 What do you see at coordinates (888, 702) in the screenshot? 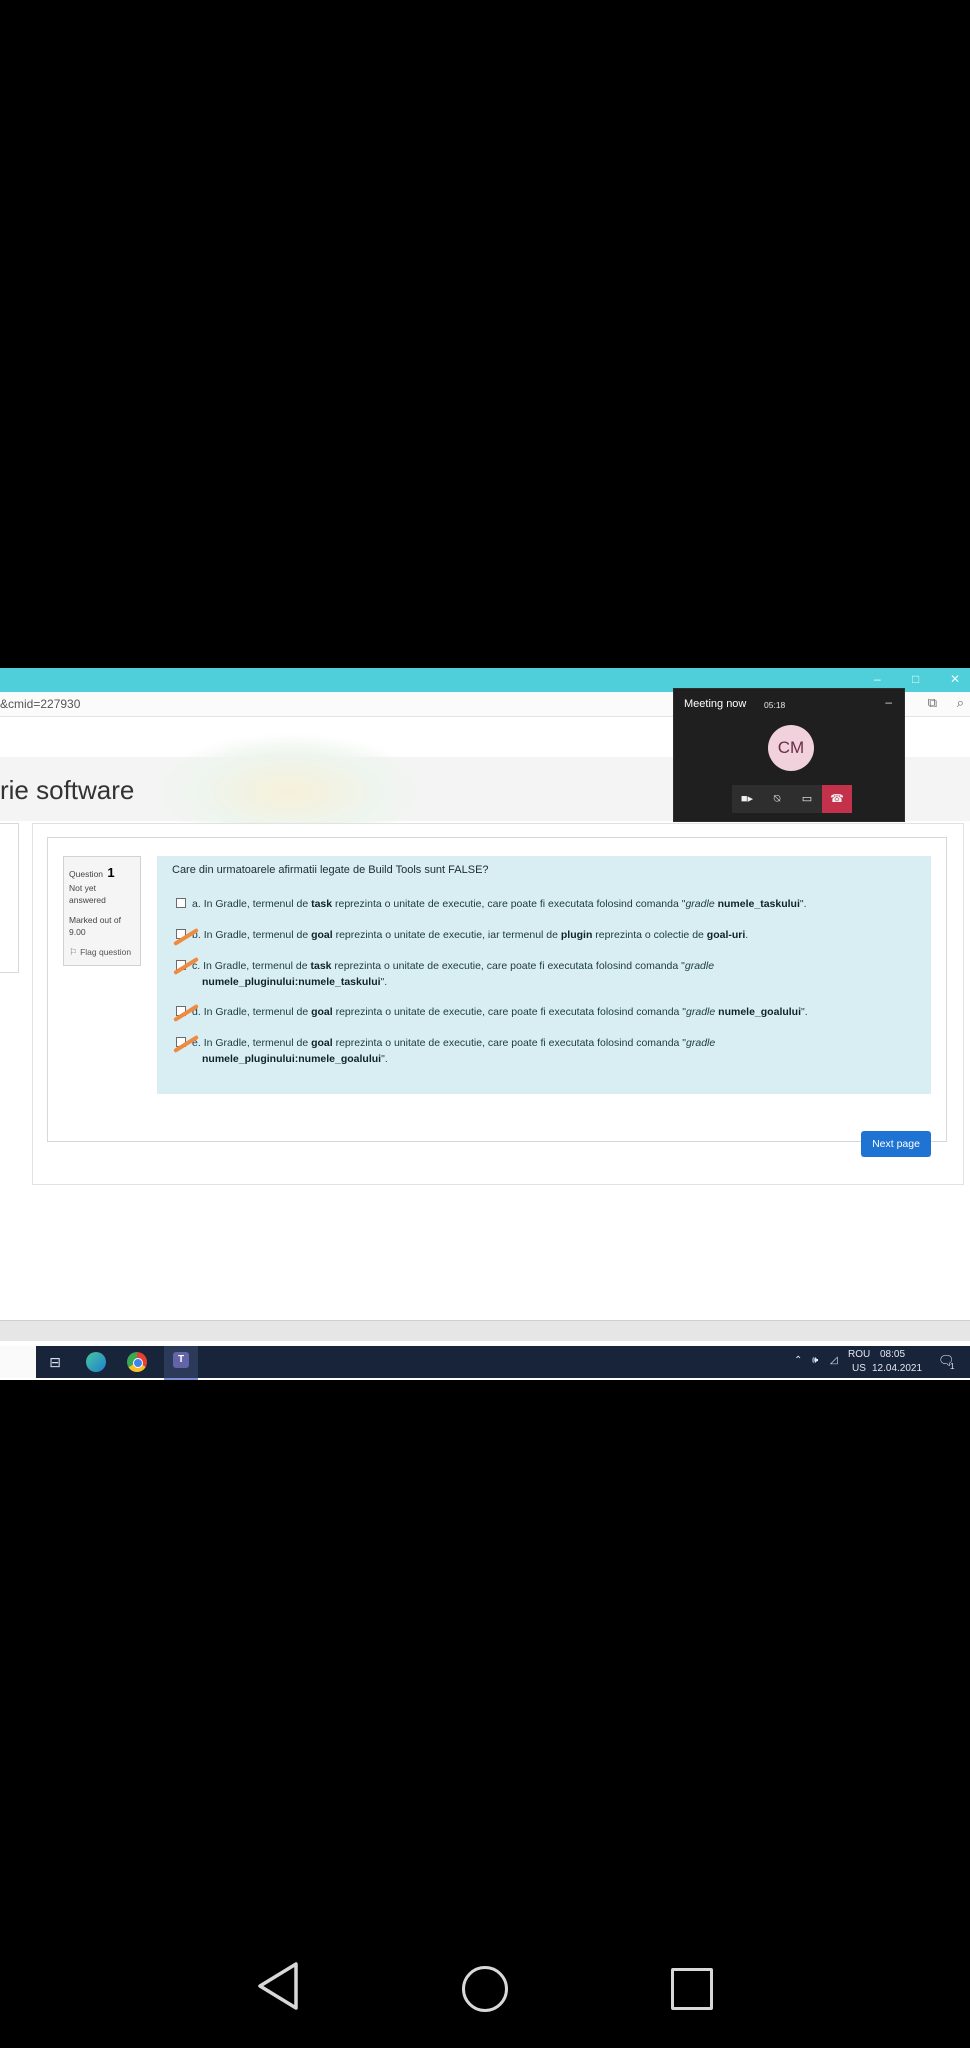
I see `meeting-minimize-button: –` at bounding box center [888, 702].